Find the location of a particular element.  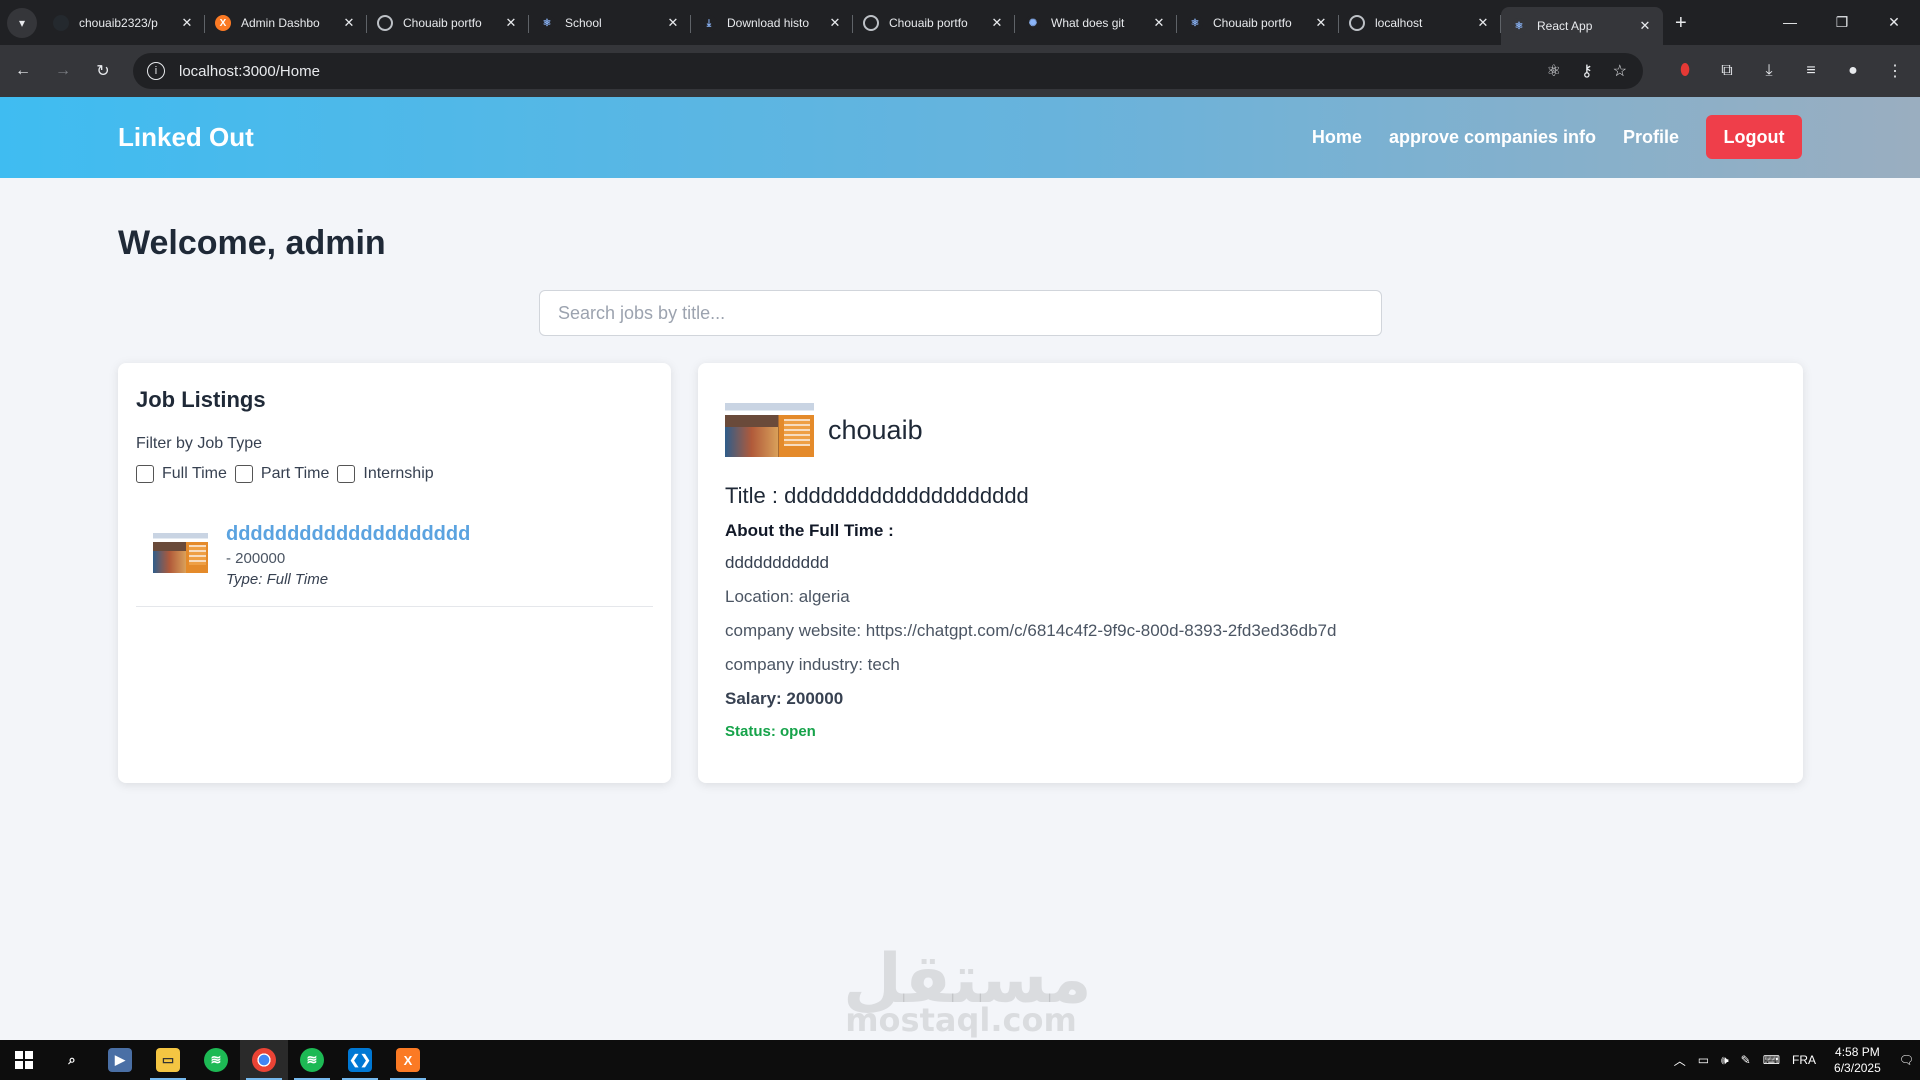

clock: 4:58 PM 6/3/2025 is located at coordinates (1857, 1060).